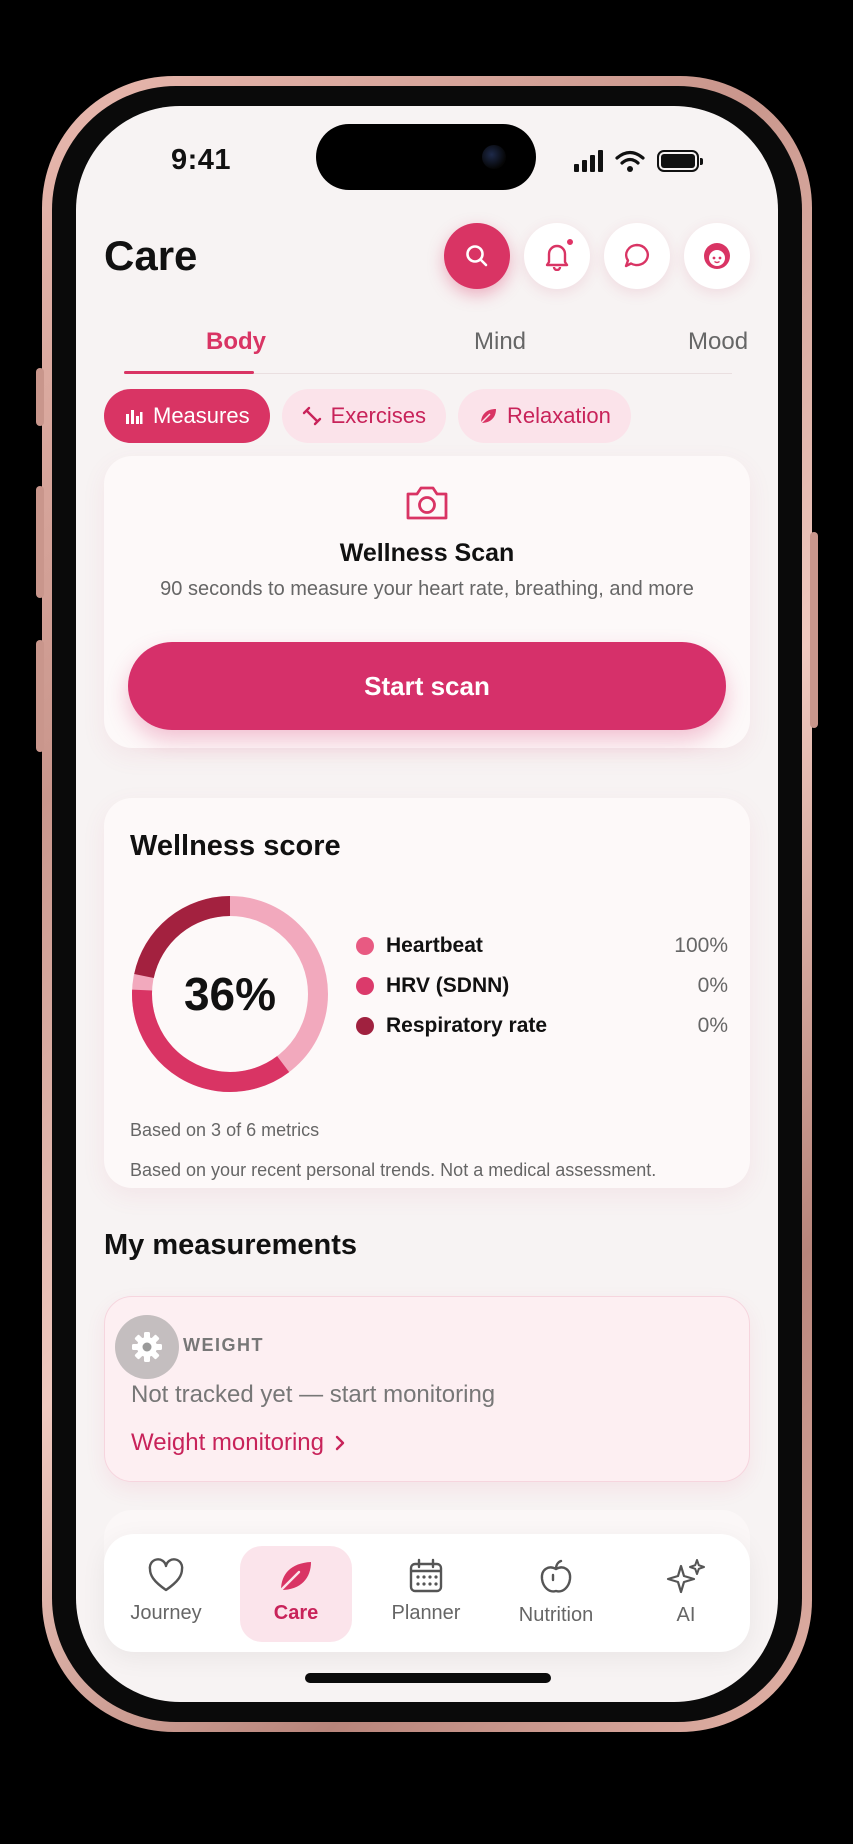 This screenshot has height=1844, width=853. Describe the element at coordinates (557, 256) in the screenshot. I see `notifications-button` at that location.